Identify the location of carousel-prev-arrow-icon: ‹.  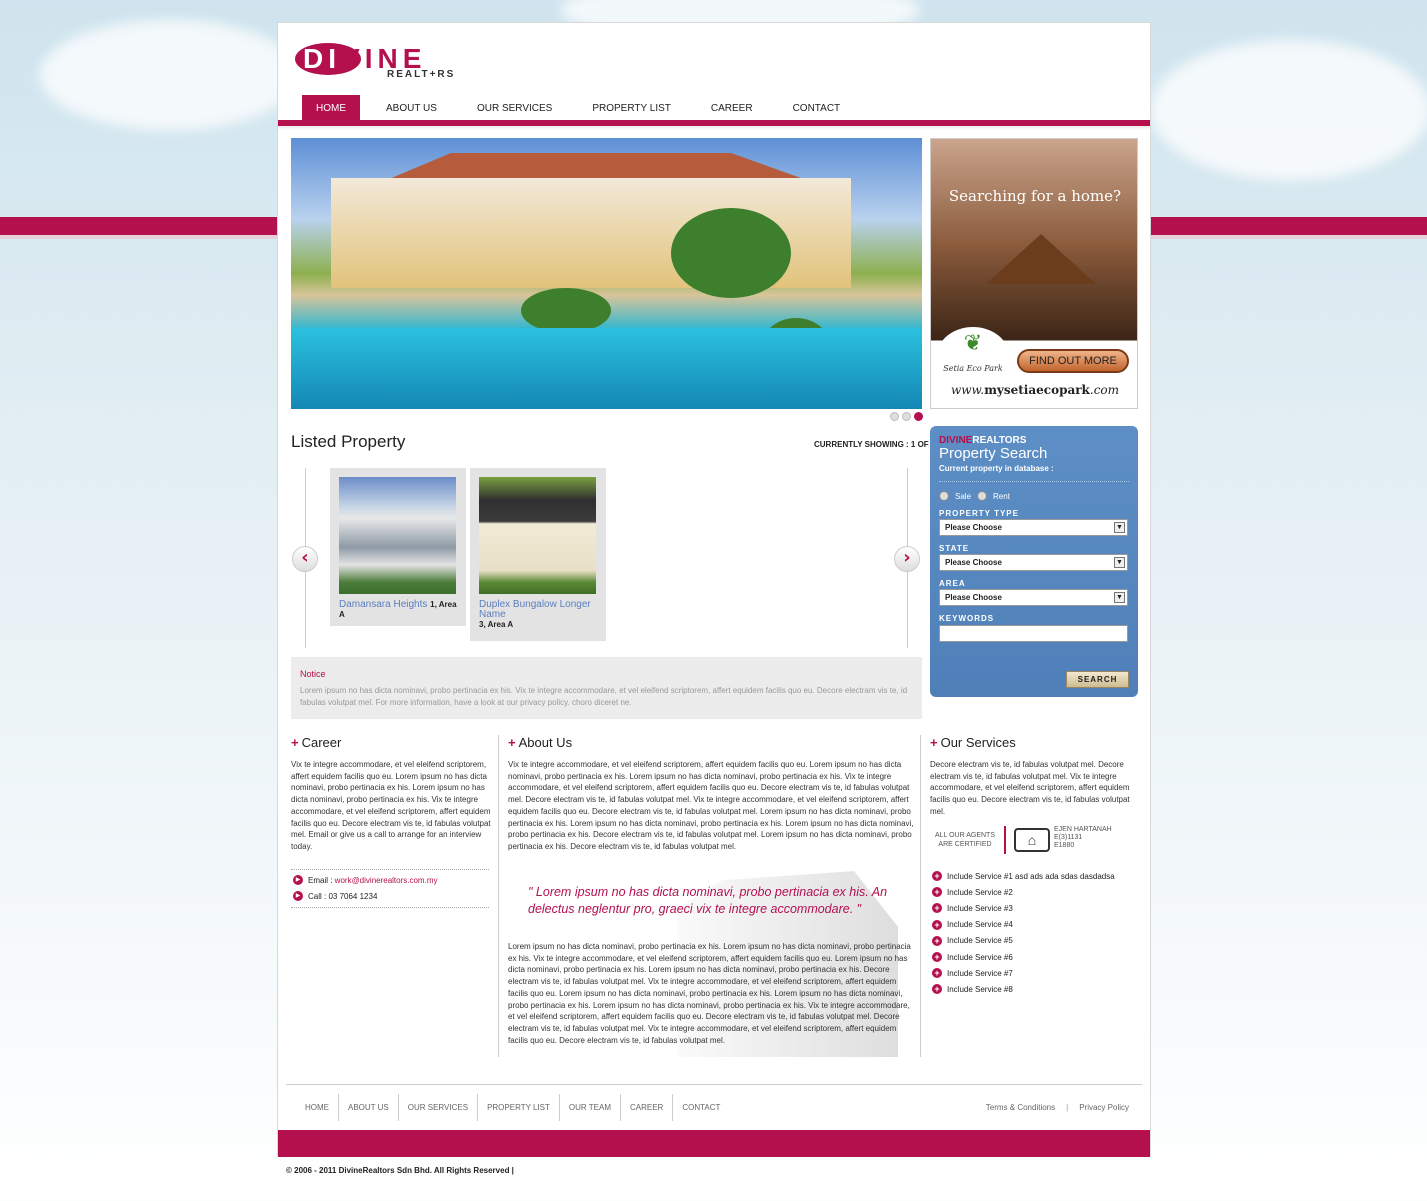
(305, 559).